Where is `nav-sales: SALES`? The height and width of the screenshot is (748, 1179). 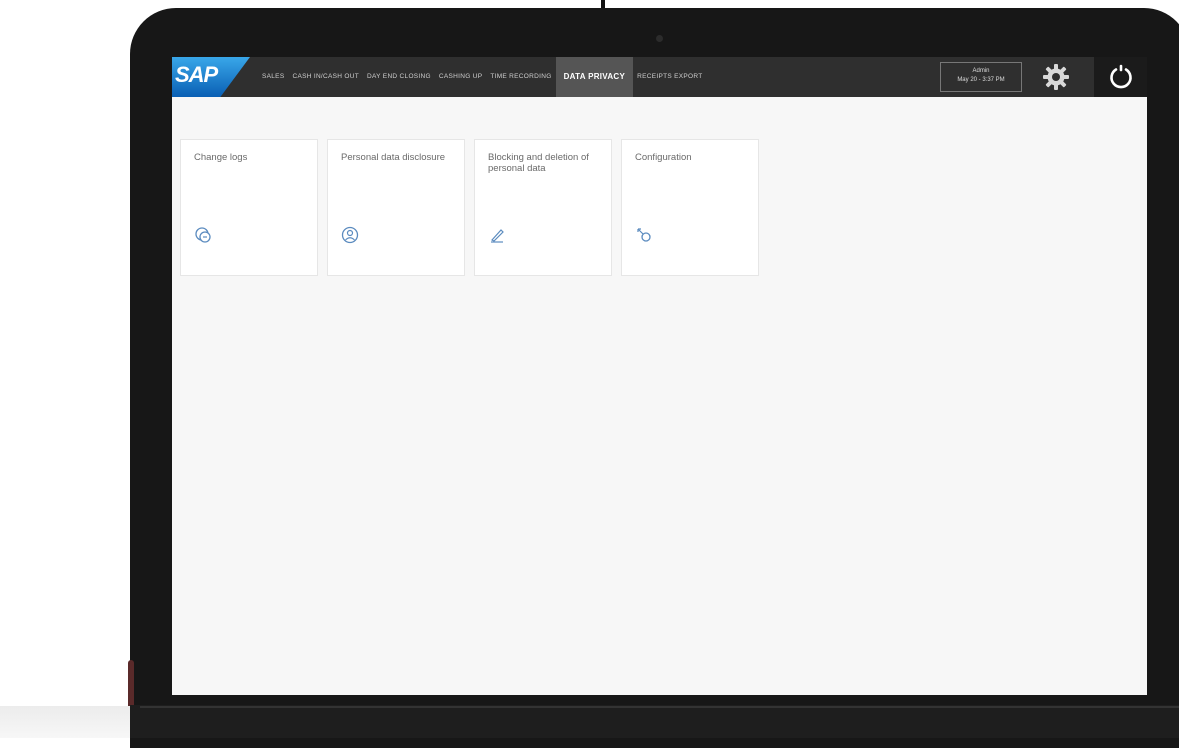 nav-sales: SALES is located at coordinates (273, 77).